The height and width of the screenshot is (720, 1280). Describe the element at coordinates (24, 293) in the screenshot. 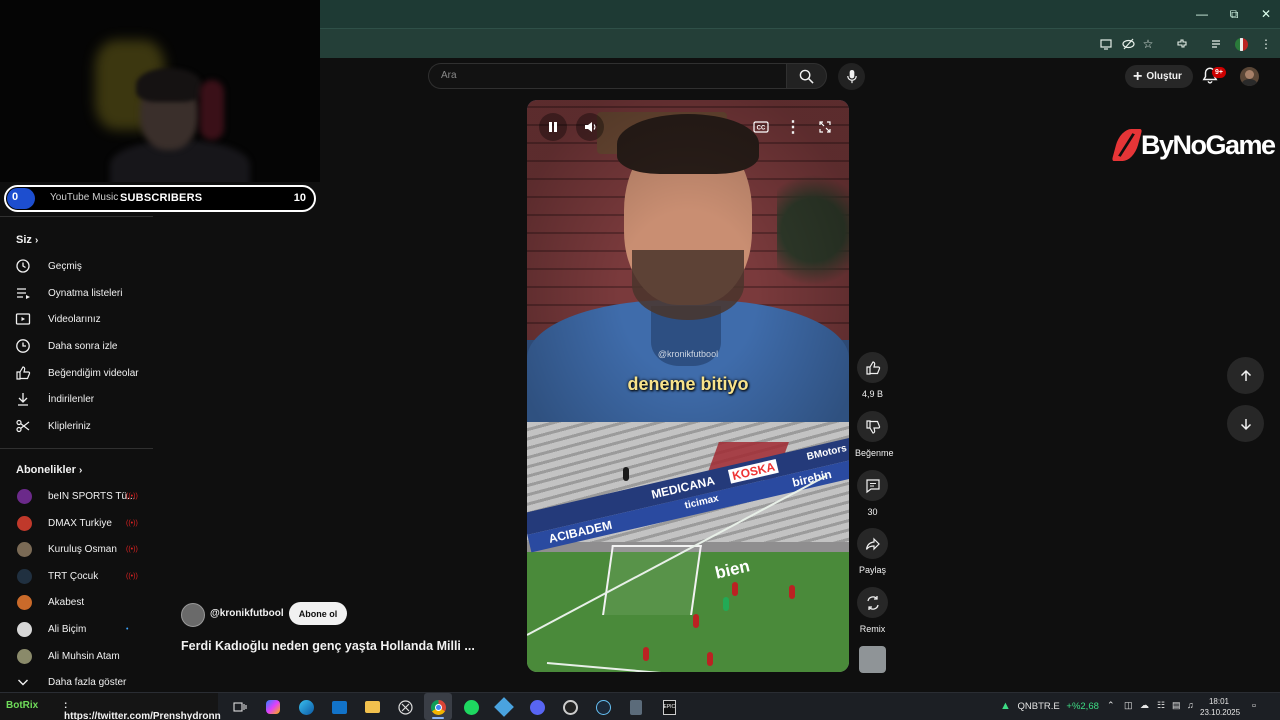

I see `playlist-icon` at that location.